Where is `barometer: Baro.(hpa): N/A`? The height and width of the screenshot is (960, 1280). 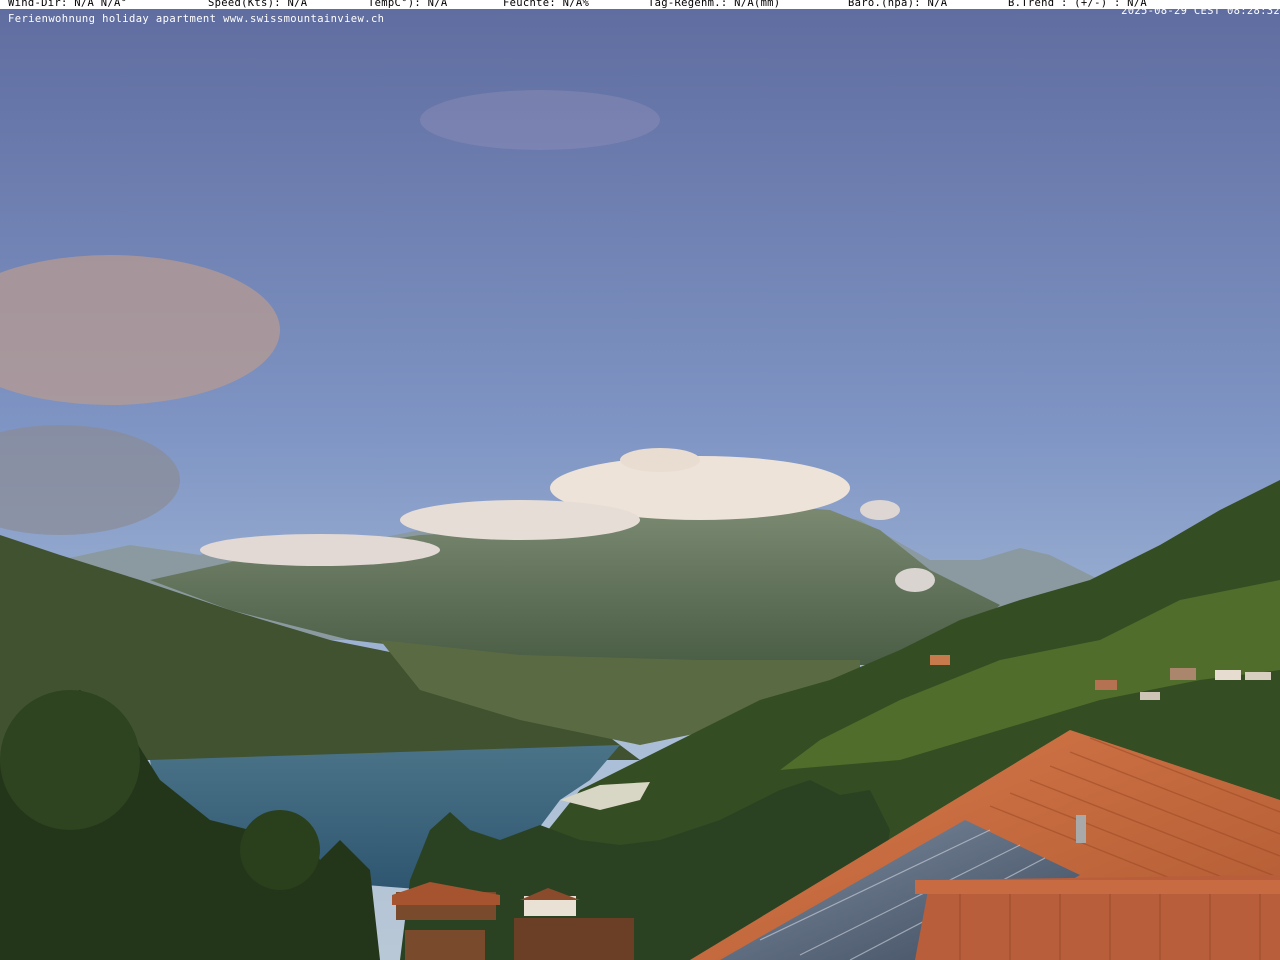
barometer: Baro.(hpa): N/A is located at coordinates (898, 4).